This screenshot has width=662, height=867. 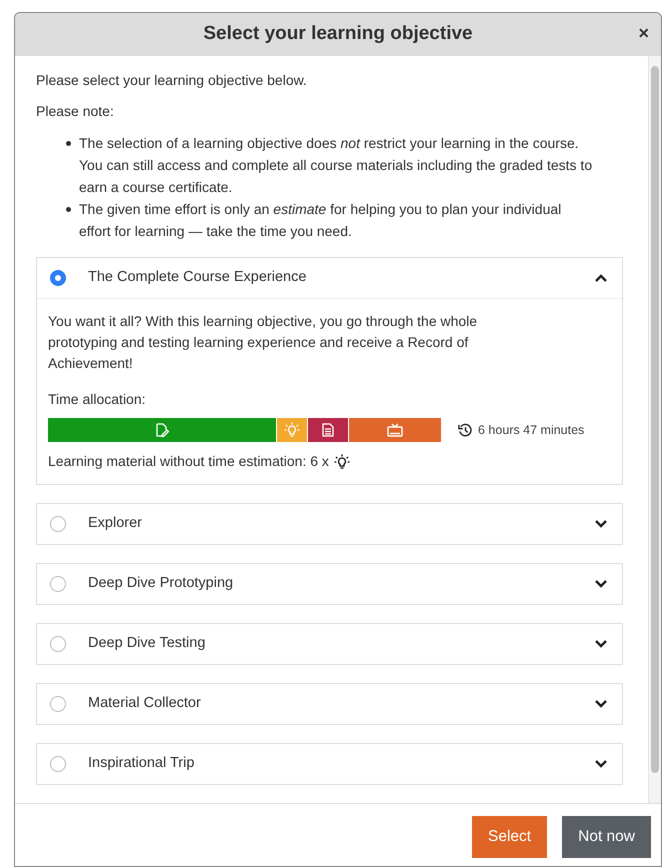 I want to click on objective-title: Inspirational Trip, so click(x=142, y=764).